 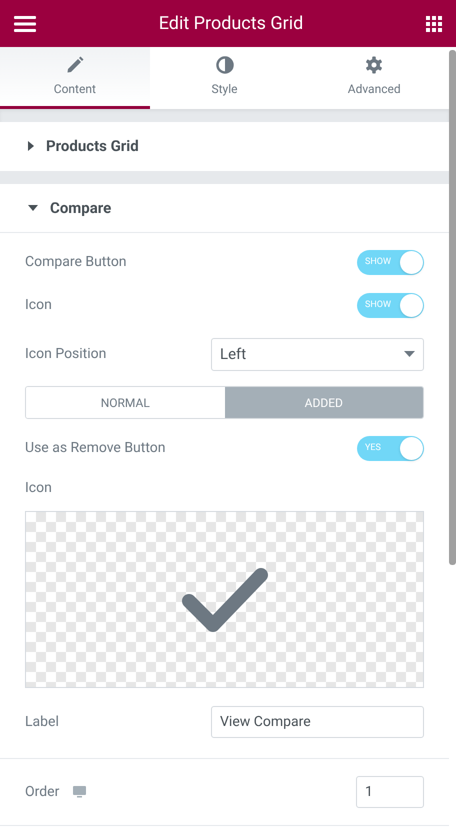 I want to click on select-dropdown: Left, so click(x=317, y=354).